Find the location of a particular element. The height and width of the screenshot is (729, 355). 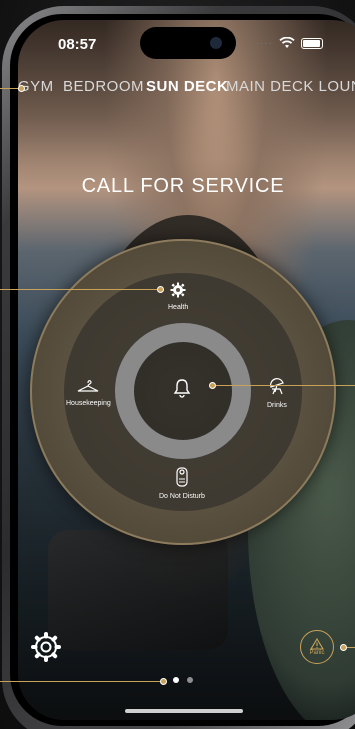

drinks-button: Drinks is located at coordinates (277, 393).